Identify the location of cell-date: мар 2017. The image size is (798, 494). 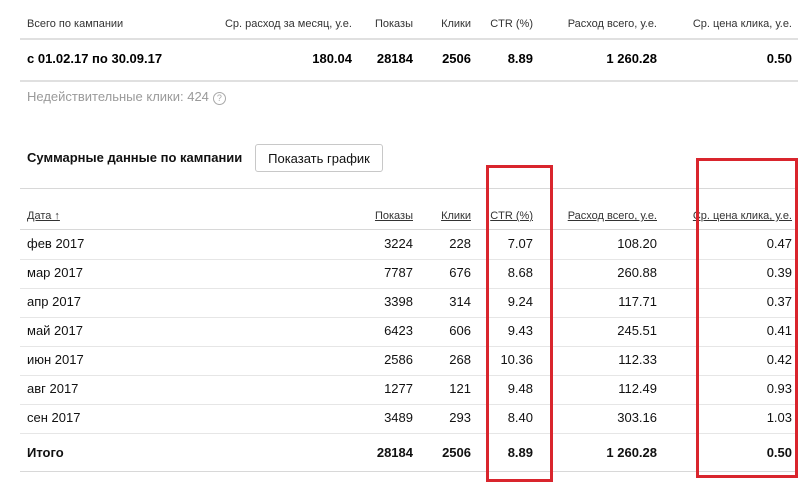
(55, 272).